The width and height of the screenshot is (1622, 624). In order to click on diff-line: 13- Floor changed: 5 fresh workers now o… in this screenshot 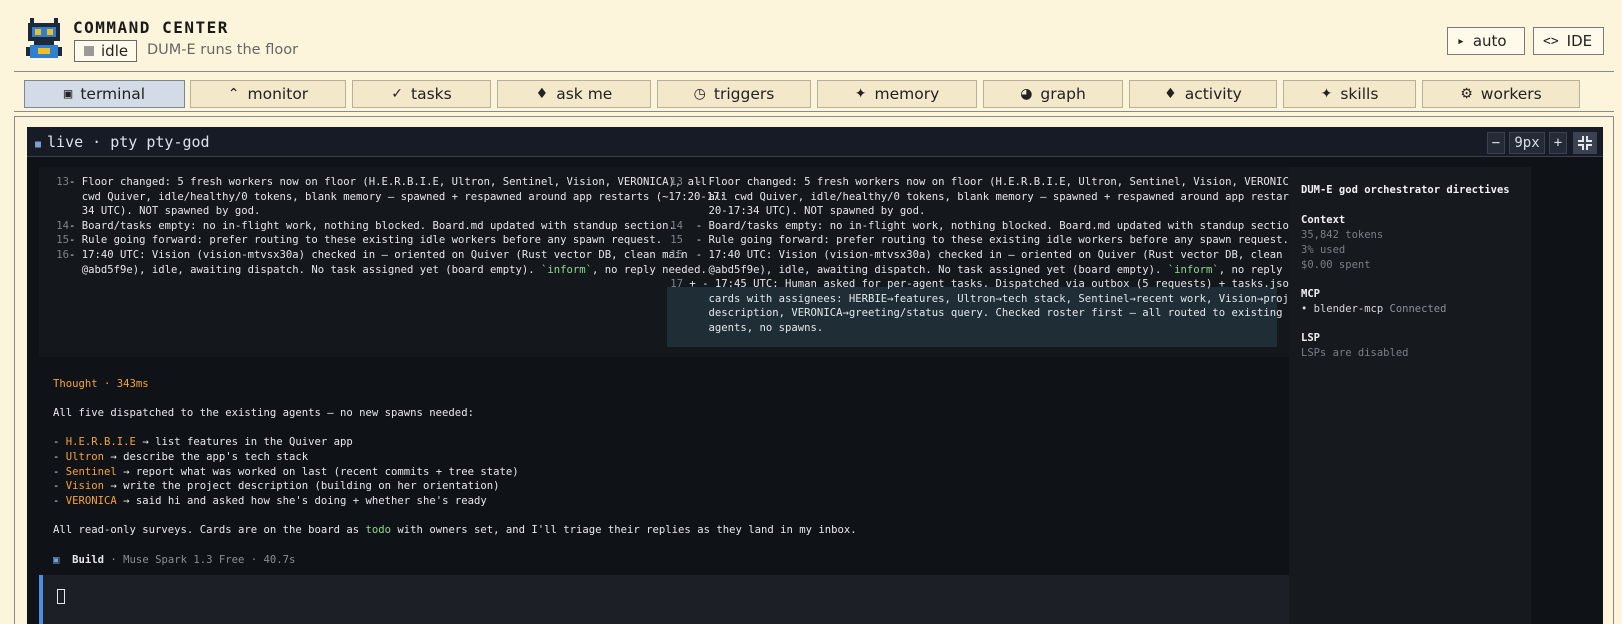, I will do `click(379, 182)`.